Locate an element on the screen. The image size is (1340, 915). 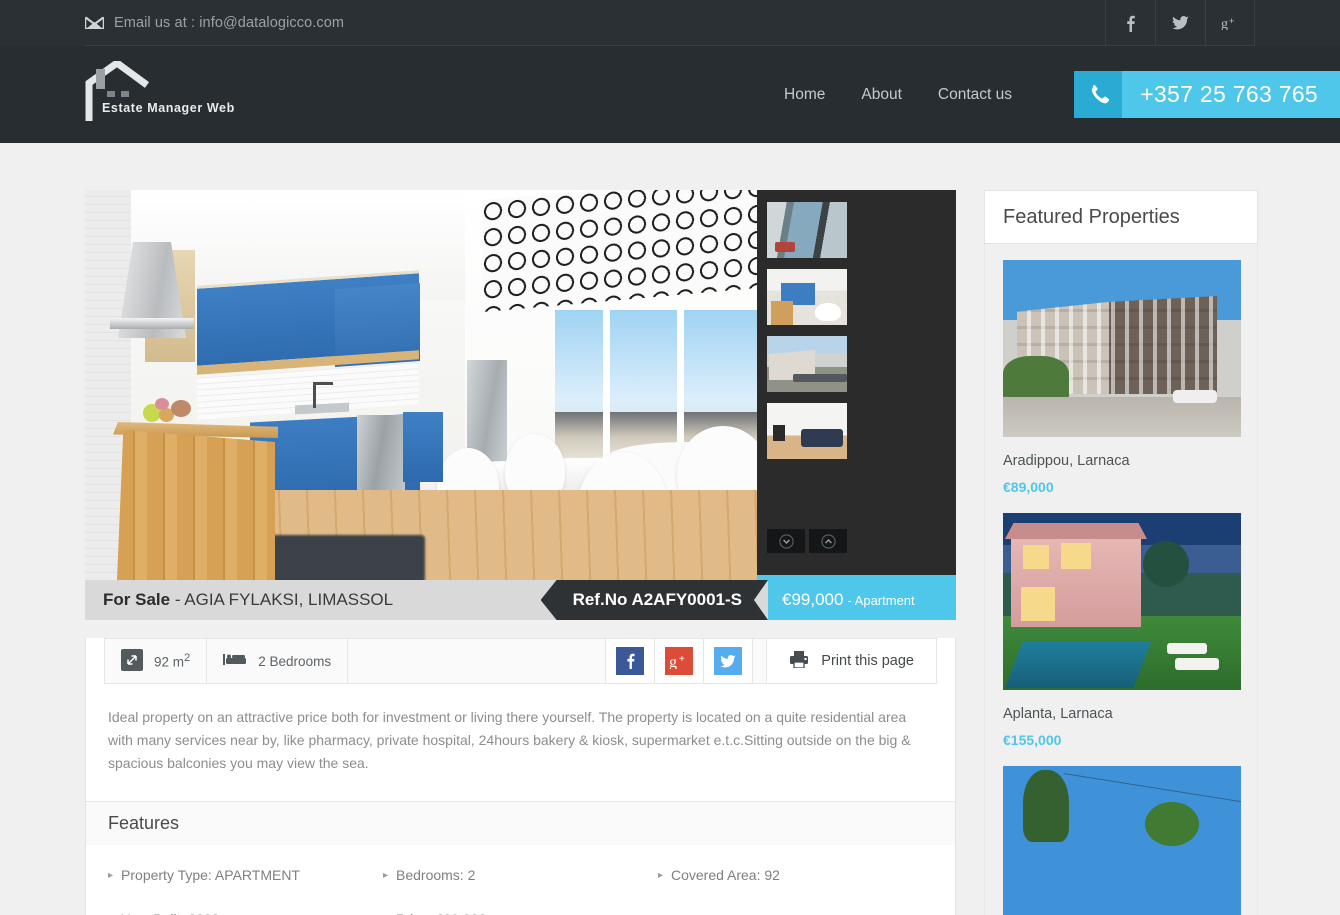
googleplus-share-button: g + is located at coordinates (680, 661).